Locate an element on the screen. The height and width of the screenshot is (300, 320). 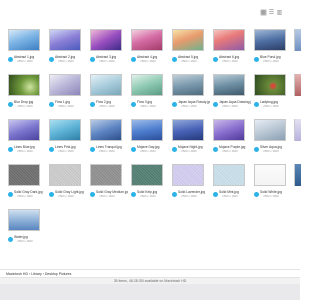
icon-view-icon: ▦ is located at coordinates (263, 13).